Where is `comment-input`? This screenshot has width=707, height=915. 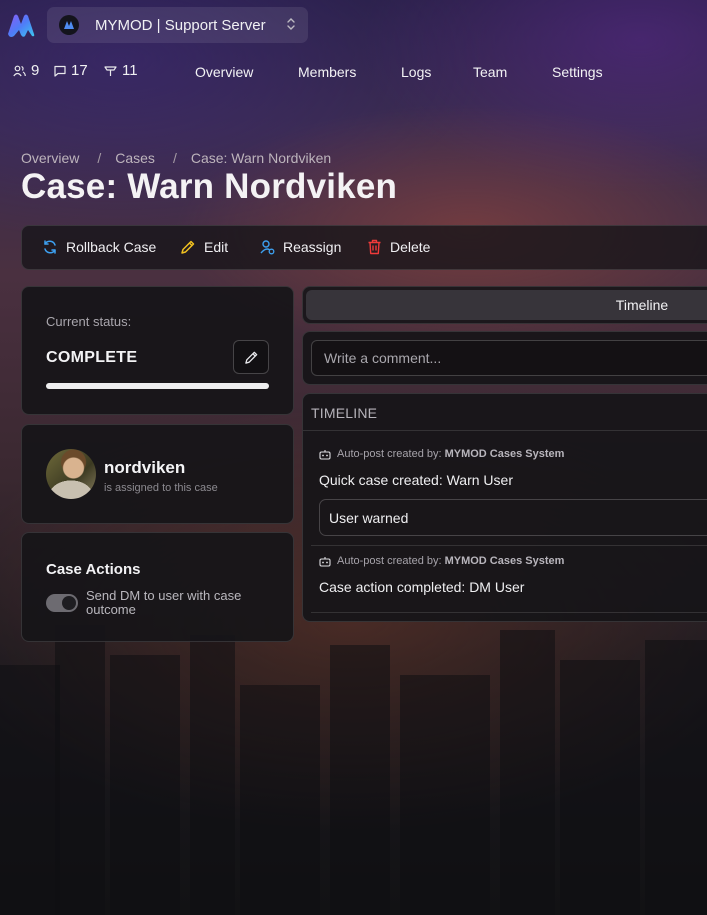 comment-input is located at coordinates (509, 358).